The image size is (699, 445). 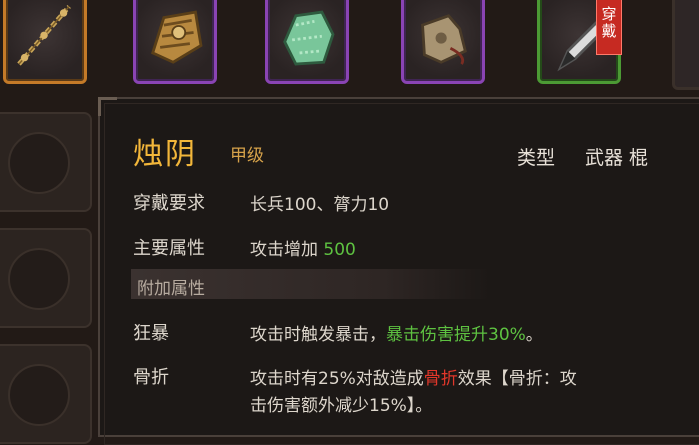 I want to click on requirement-value: 长兵100、膂力10, so click(x=320, y=205).